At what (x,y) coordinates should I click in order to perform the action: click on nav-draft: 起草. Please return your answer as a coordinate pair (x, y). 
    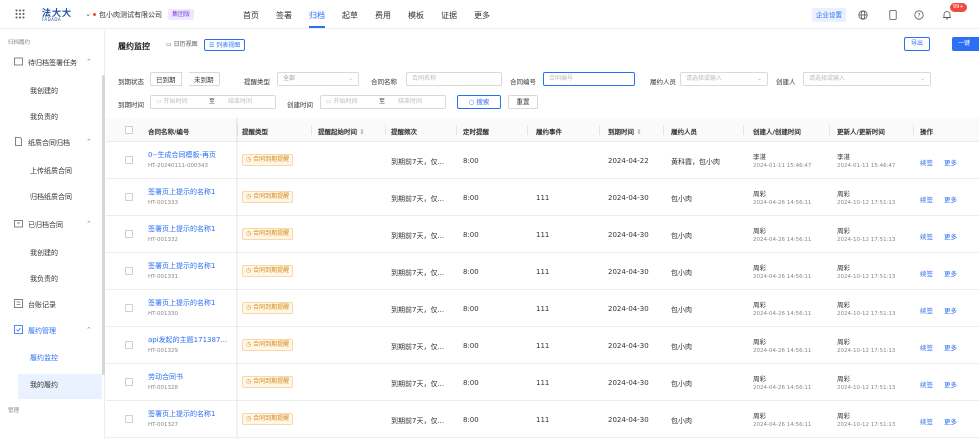
    Looking at the image, I should click on (350, 15).